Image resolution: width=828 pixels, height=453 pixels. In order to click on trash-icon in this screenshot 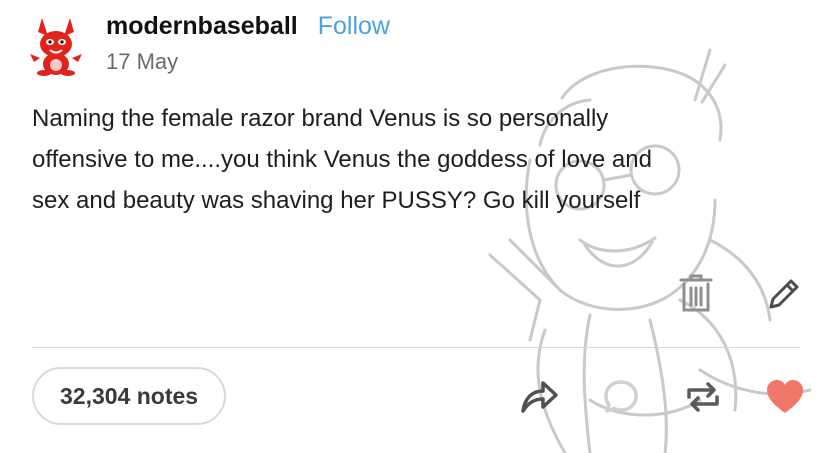, I will do `click(696, 293)`.